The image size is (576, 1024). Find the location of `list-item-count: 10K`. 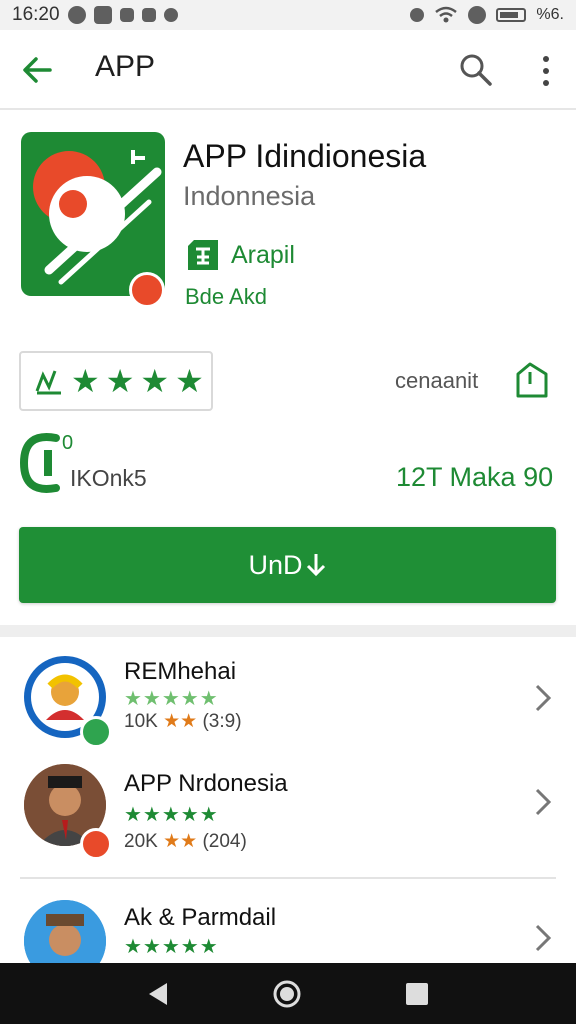

list-item-count: 10K is located at coordinates (141, 721).